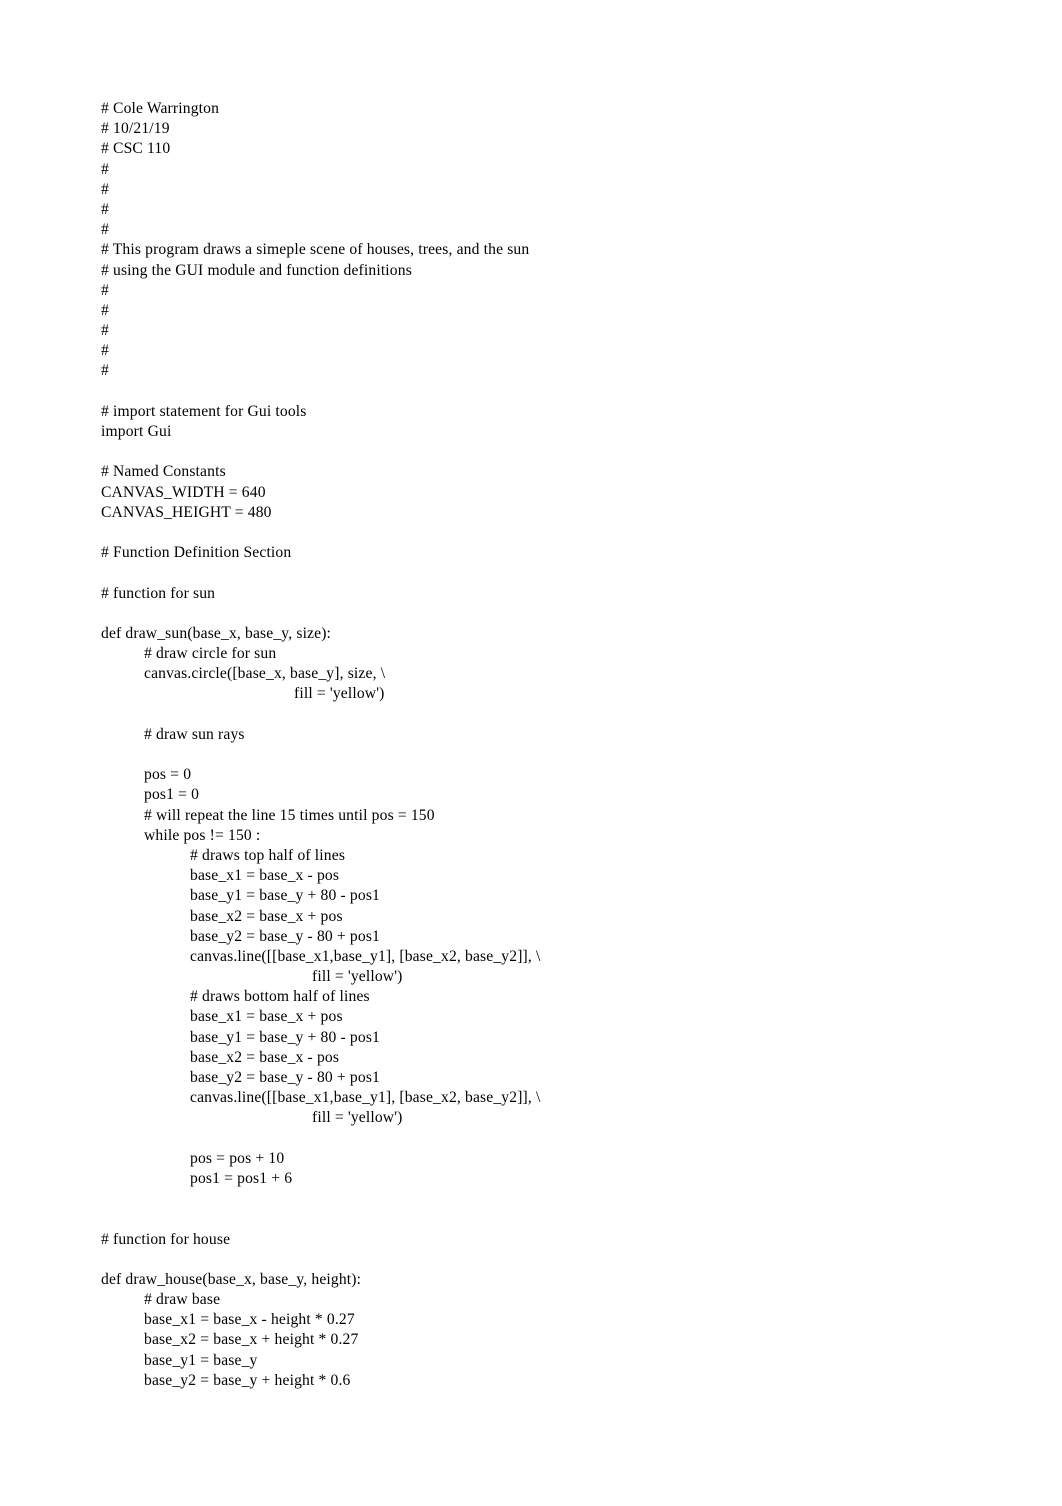 This screenshot has width=1062, height=1506. What do you see at coordinates (182, 1300) in the screenshot?
I see `code-line: # draw base` at bounding box center [182, 1300].